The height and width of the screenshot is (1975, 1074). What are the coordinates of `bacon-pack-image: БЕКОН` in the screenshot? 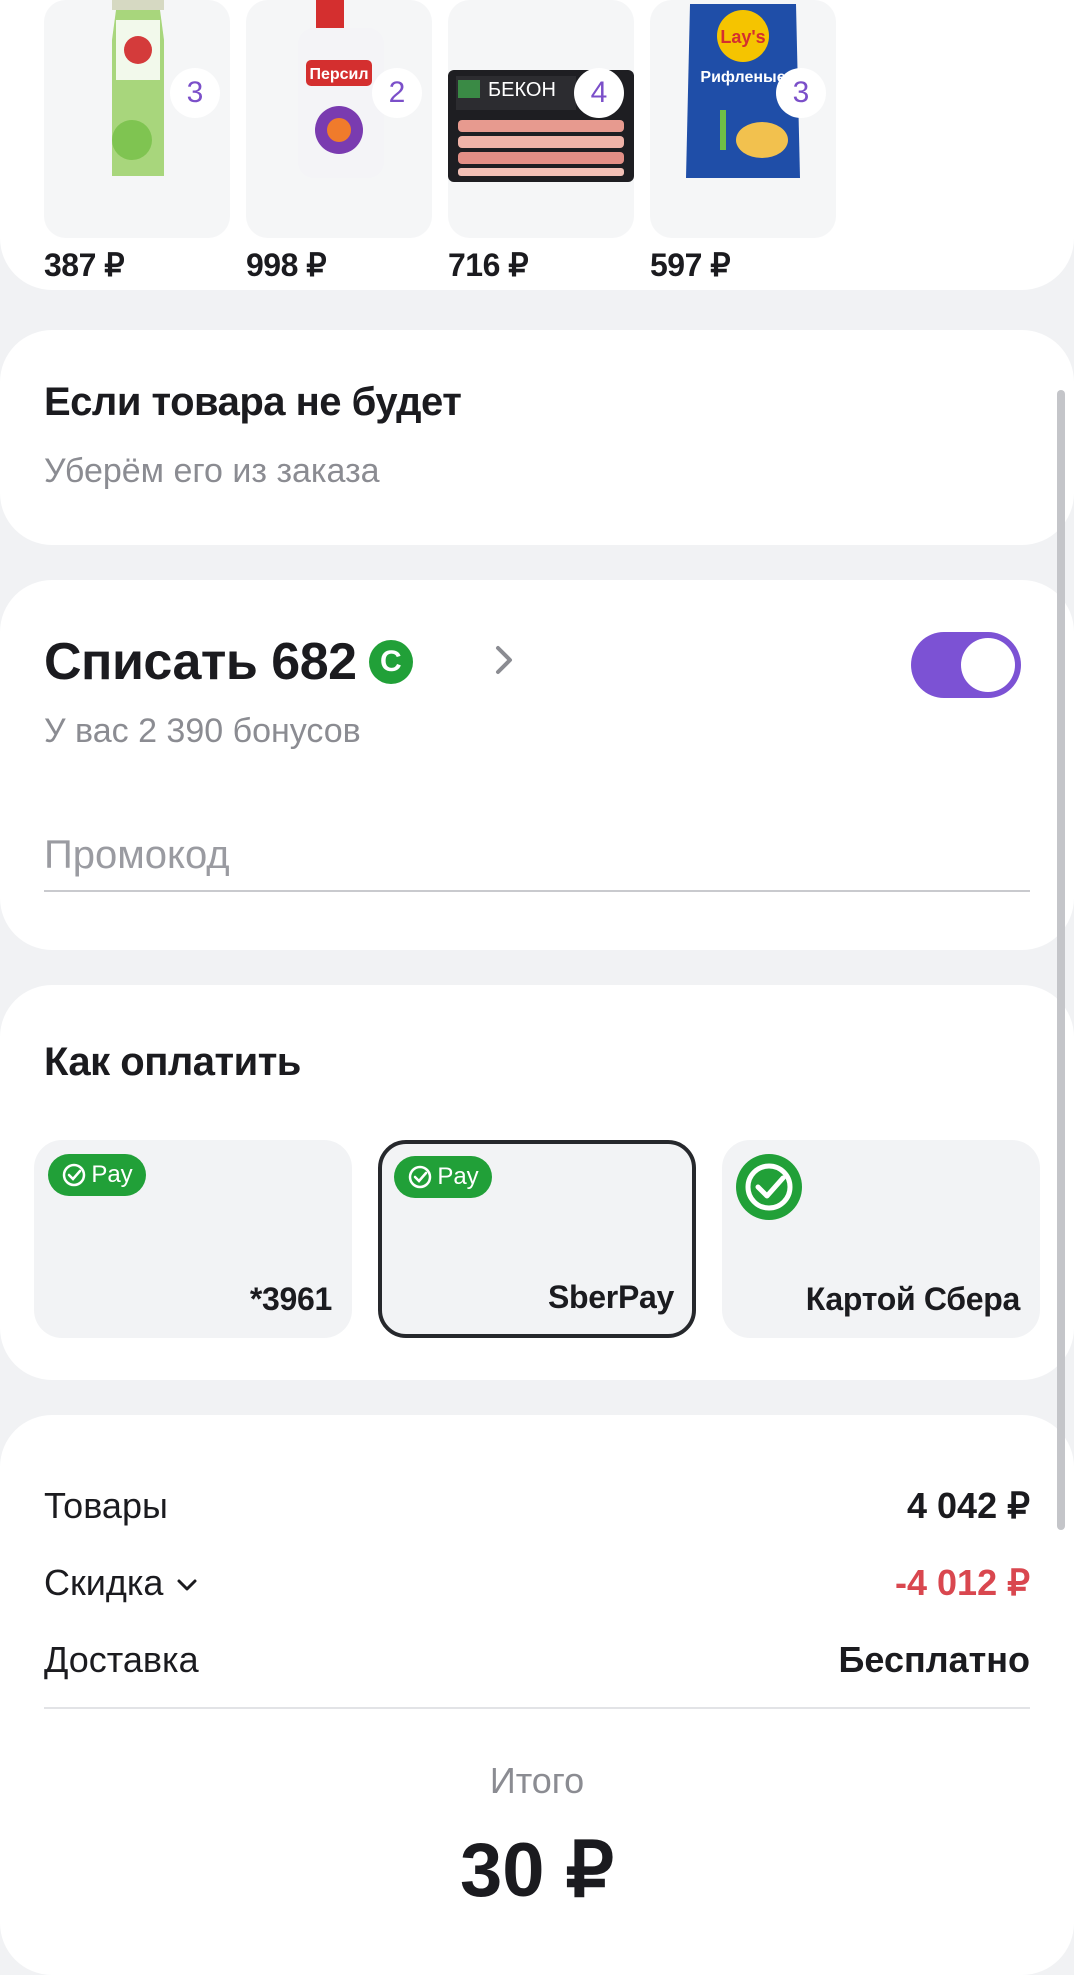 It's located at (541, 126).